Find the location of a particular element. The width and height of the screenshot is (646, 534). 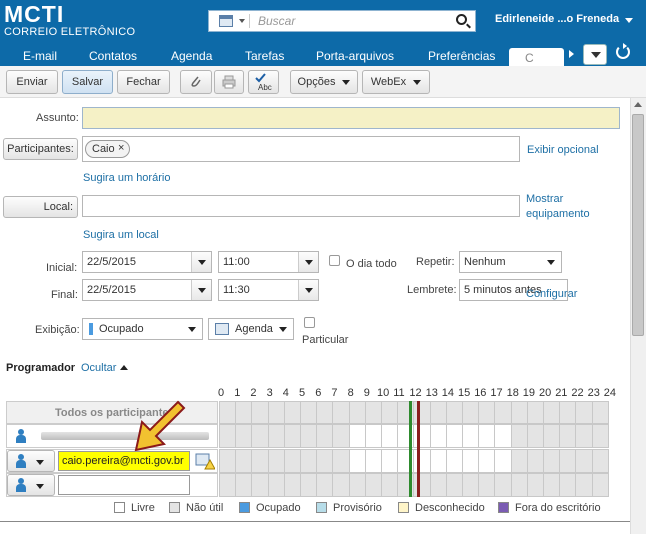

refresh-icon is located at coordinates (623, 51).